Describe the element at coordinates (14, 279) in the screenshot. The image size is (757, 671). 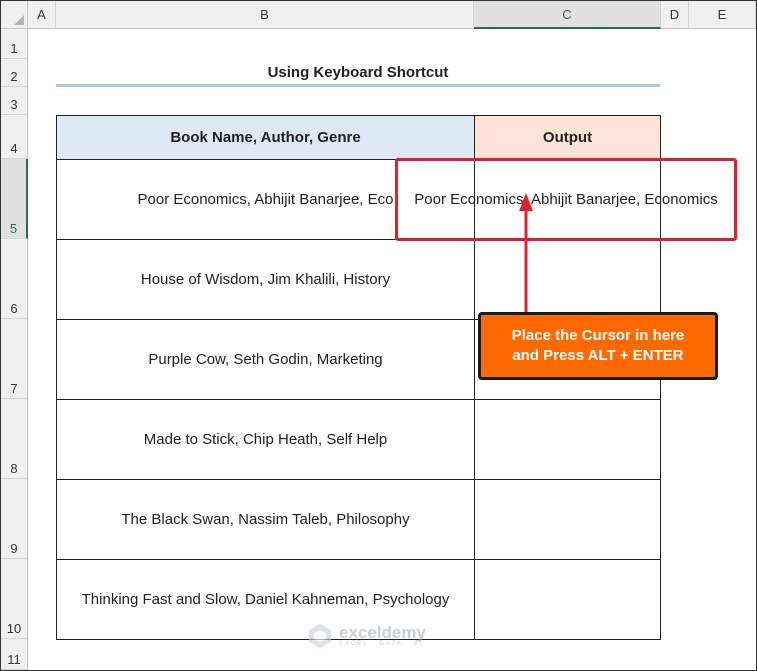
I see `row-header-6: 6` at that location.